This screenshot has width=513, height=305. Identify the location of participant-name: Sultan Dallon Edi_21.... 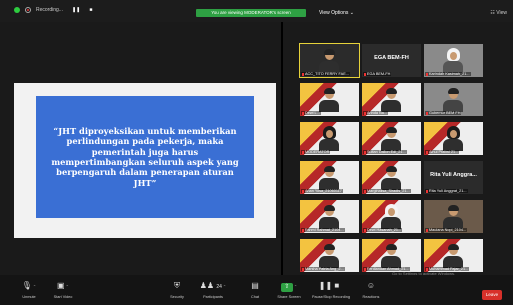
(385, 152).